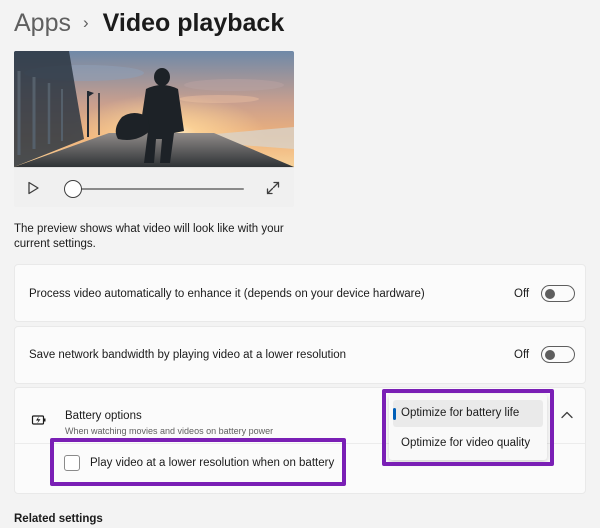  What do you see at coordinates (154, 187) in the screenshot?
I see `video-controls-bar` at bounding box center [154, 187].